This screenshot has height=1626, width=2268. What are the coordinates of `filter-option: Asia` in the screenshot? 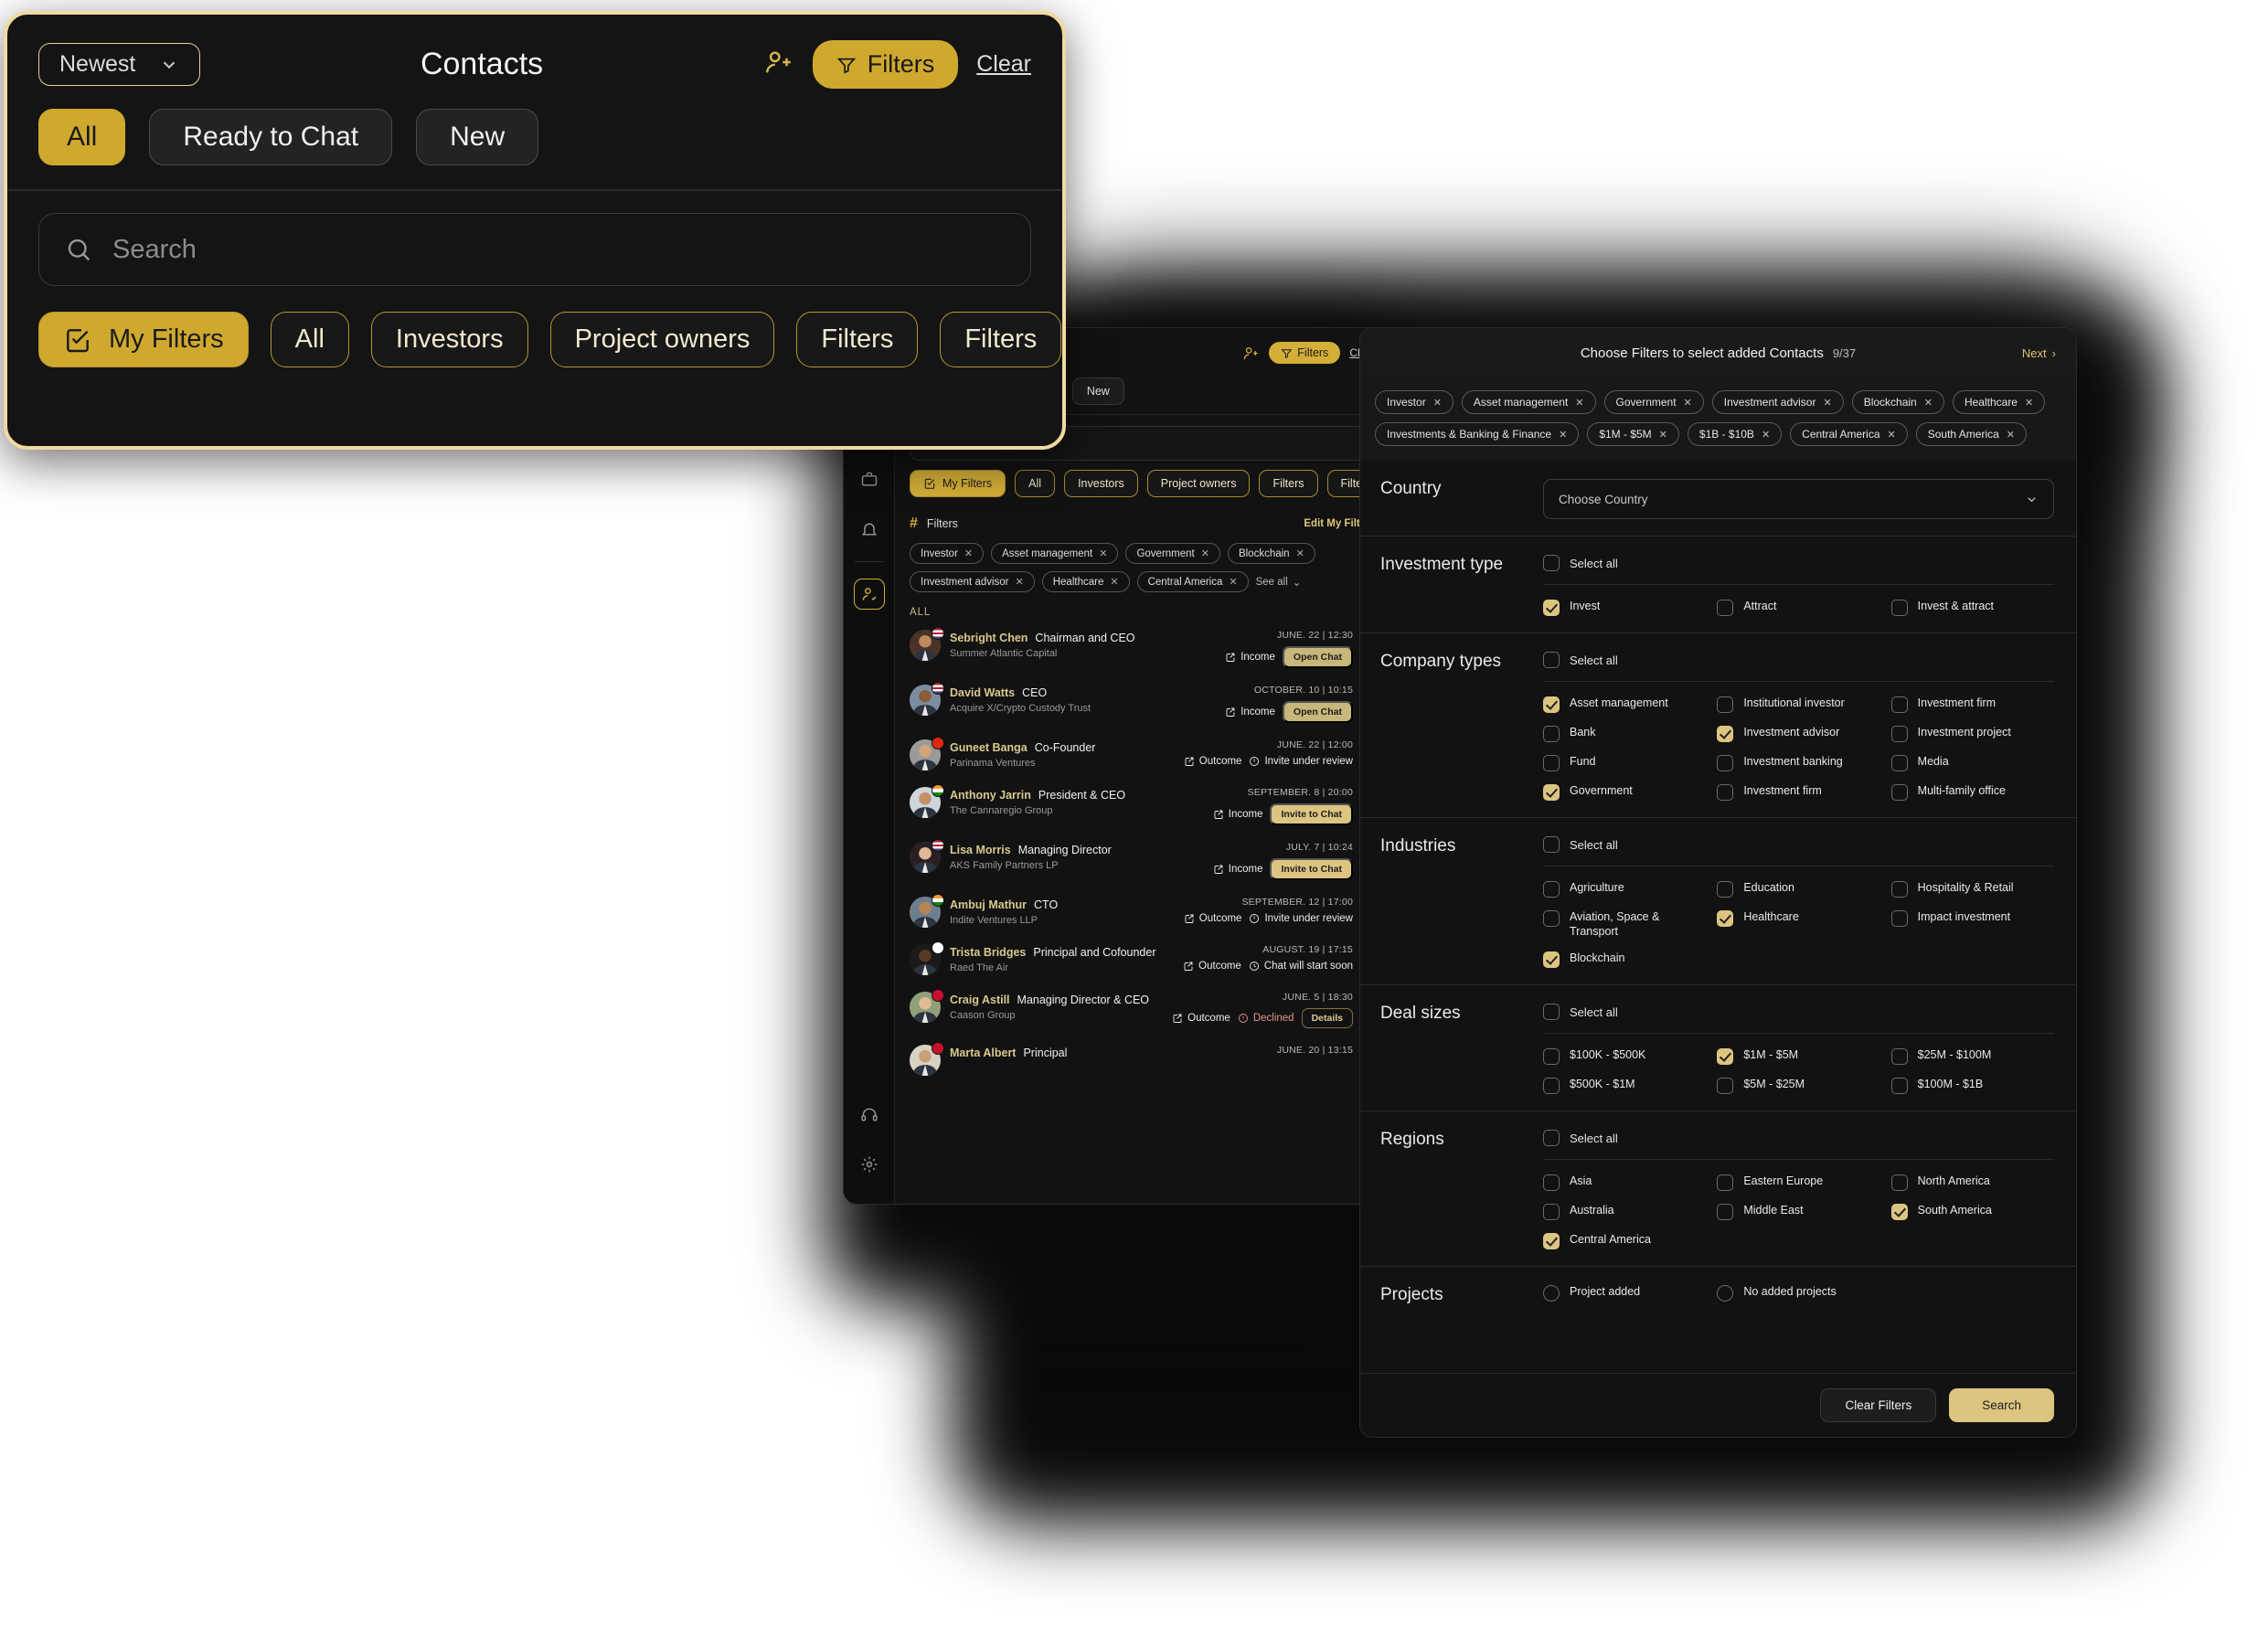 It's located at (1624, 1183).